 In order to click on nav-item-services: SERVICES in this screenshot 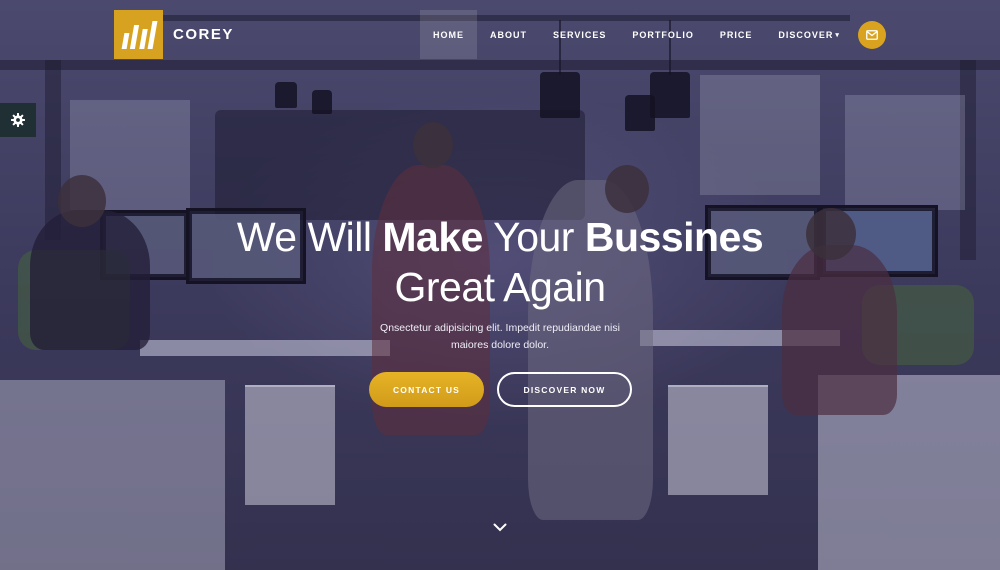, I will do `click(579, 34)`.